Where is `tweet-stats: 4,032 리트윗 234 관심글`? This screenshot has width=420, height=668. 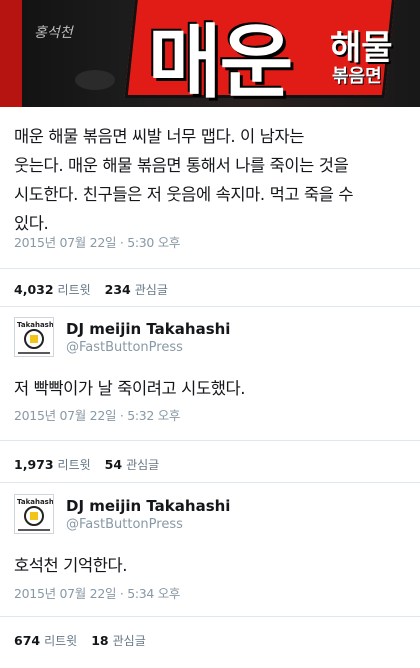 tweet-stats: 4,032 리트윗 234 관심글 is located at coordinates (96, 289).